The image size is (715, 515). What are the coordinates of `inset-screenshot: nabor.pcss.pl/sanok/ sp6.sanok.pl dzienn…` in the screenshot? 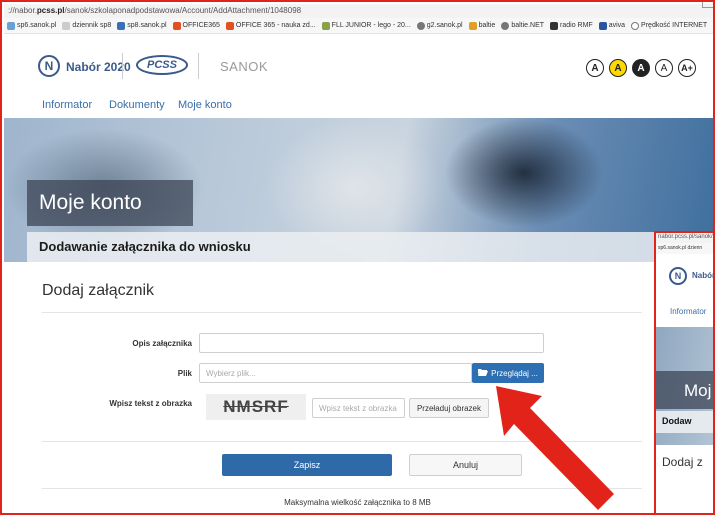 It's located at (684, 372).